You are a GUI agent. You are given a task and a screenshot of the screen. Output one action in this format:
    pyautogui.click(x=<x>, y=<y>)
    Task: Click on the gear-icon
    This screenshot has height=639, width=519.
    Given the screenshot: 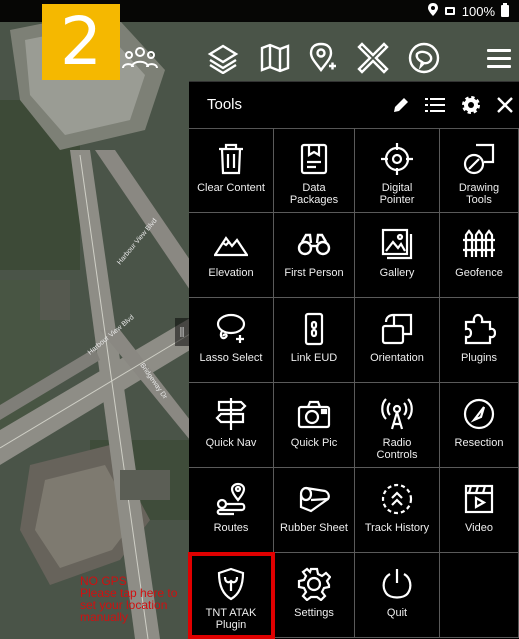 What is the action you would take?
    pyautogui.click(x=314, y=584)
    